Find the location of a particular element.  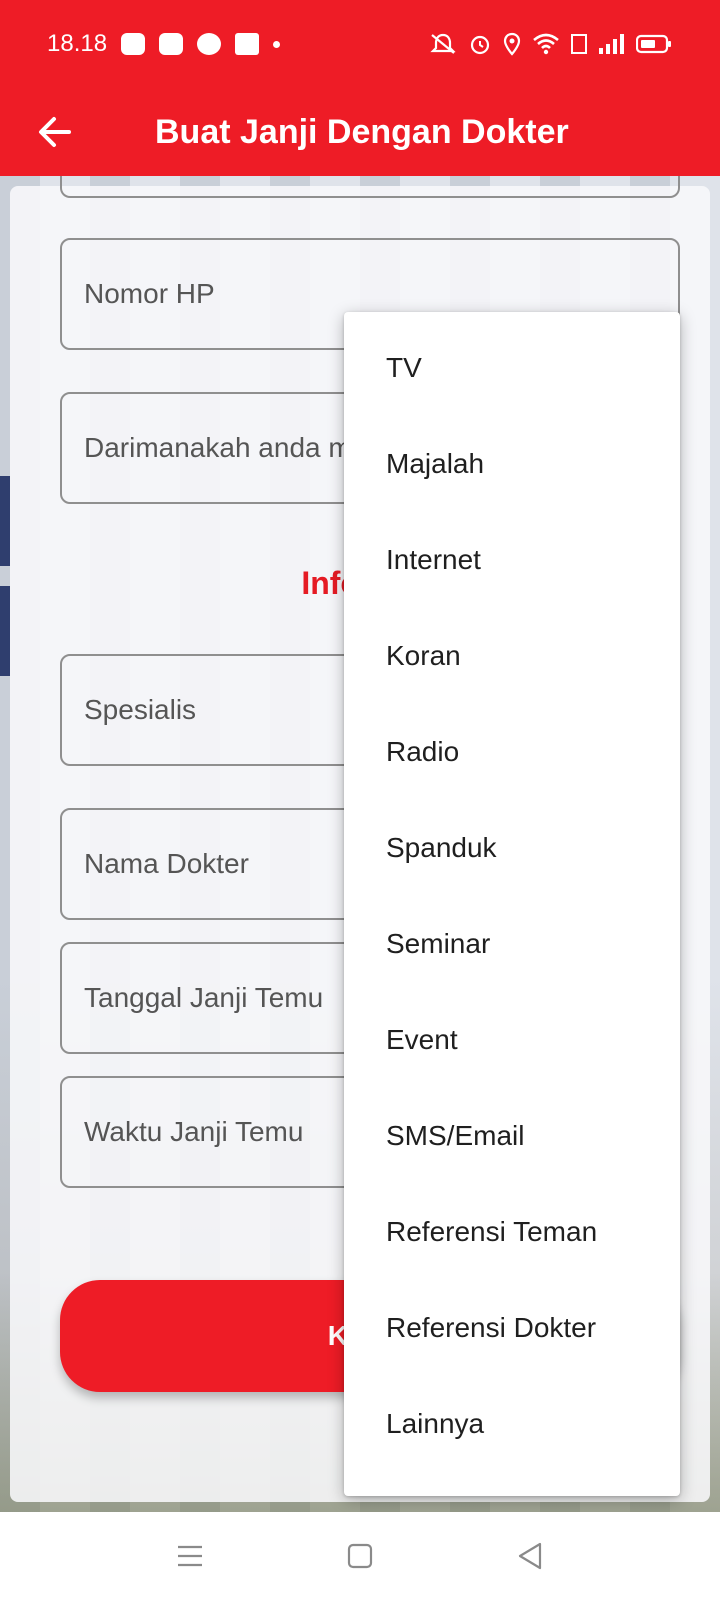

page-title: Buat Janji Dengan Dokter is located at coordinates (362, 131).